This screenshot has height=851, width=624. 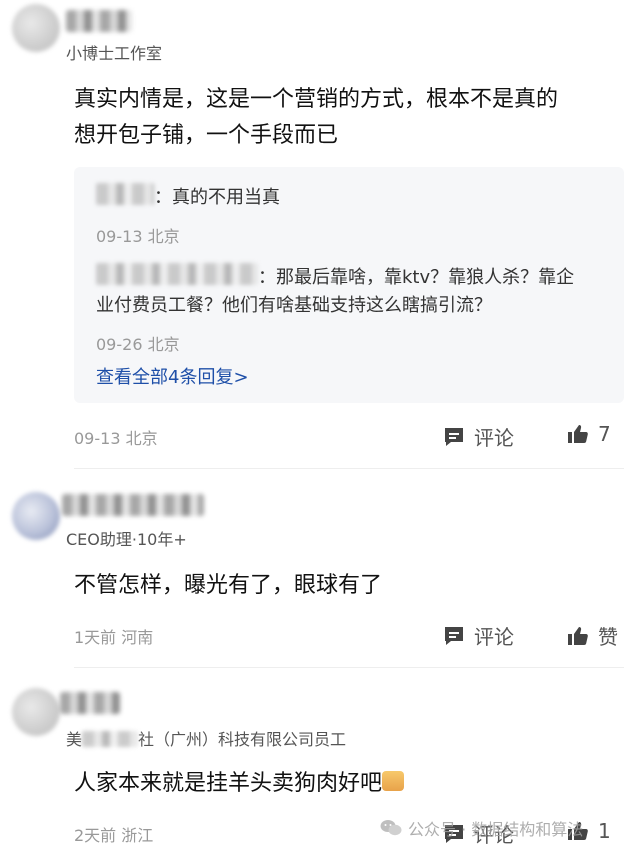 I want to click on like-button: 赞, so click(x=592, y=635).